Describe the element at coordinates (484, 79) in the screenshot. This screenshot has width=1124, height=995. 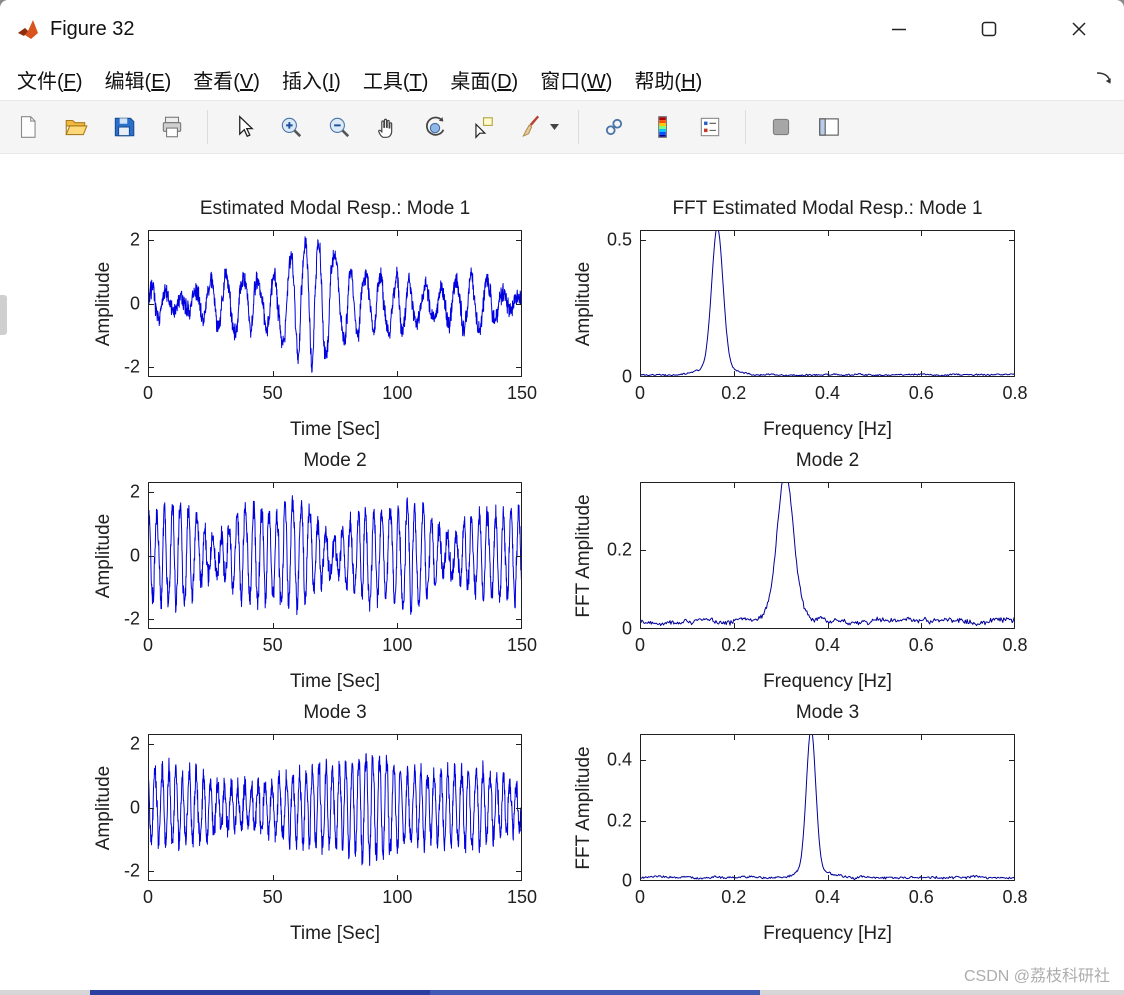
I see `menu-item-desktop: 桌面(D)` at that location.